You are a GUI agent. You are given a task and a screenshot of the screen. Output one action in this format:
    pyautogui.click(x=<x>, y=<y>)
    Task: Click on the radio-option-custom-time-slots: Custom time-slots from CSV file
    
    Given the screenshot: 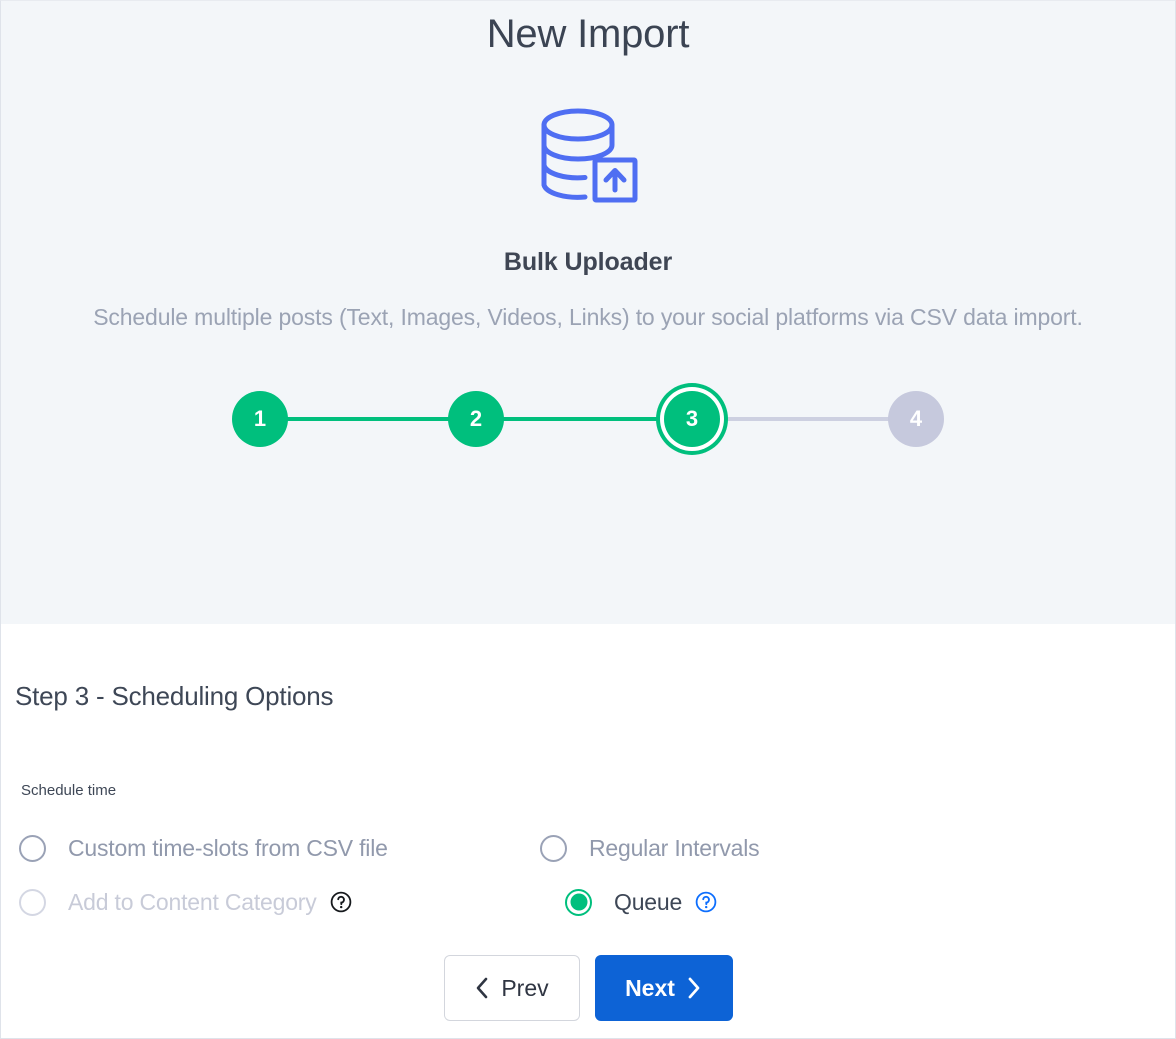 What is the action you would take?
    pyautogui.click(x=277, y=848)
    